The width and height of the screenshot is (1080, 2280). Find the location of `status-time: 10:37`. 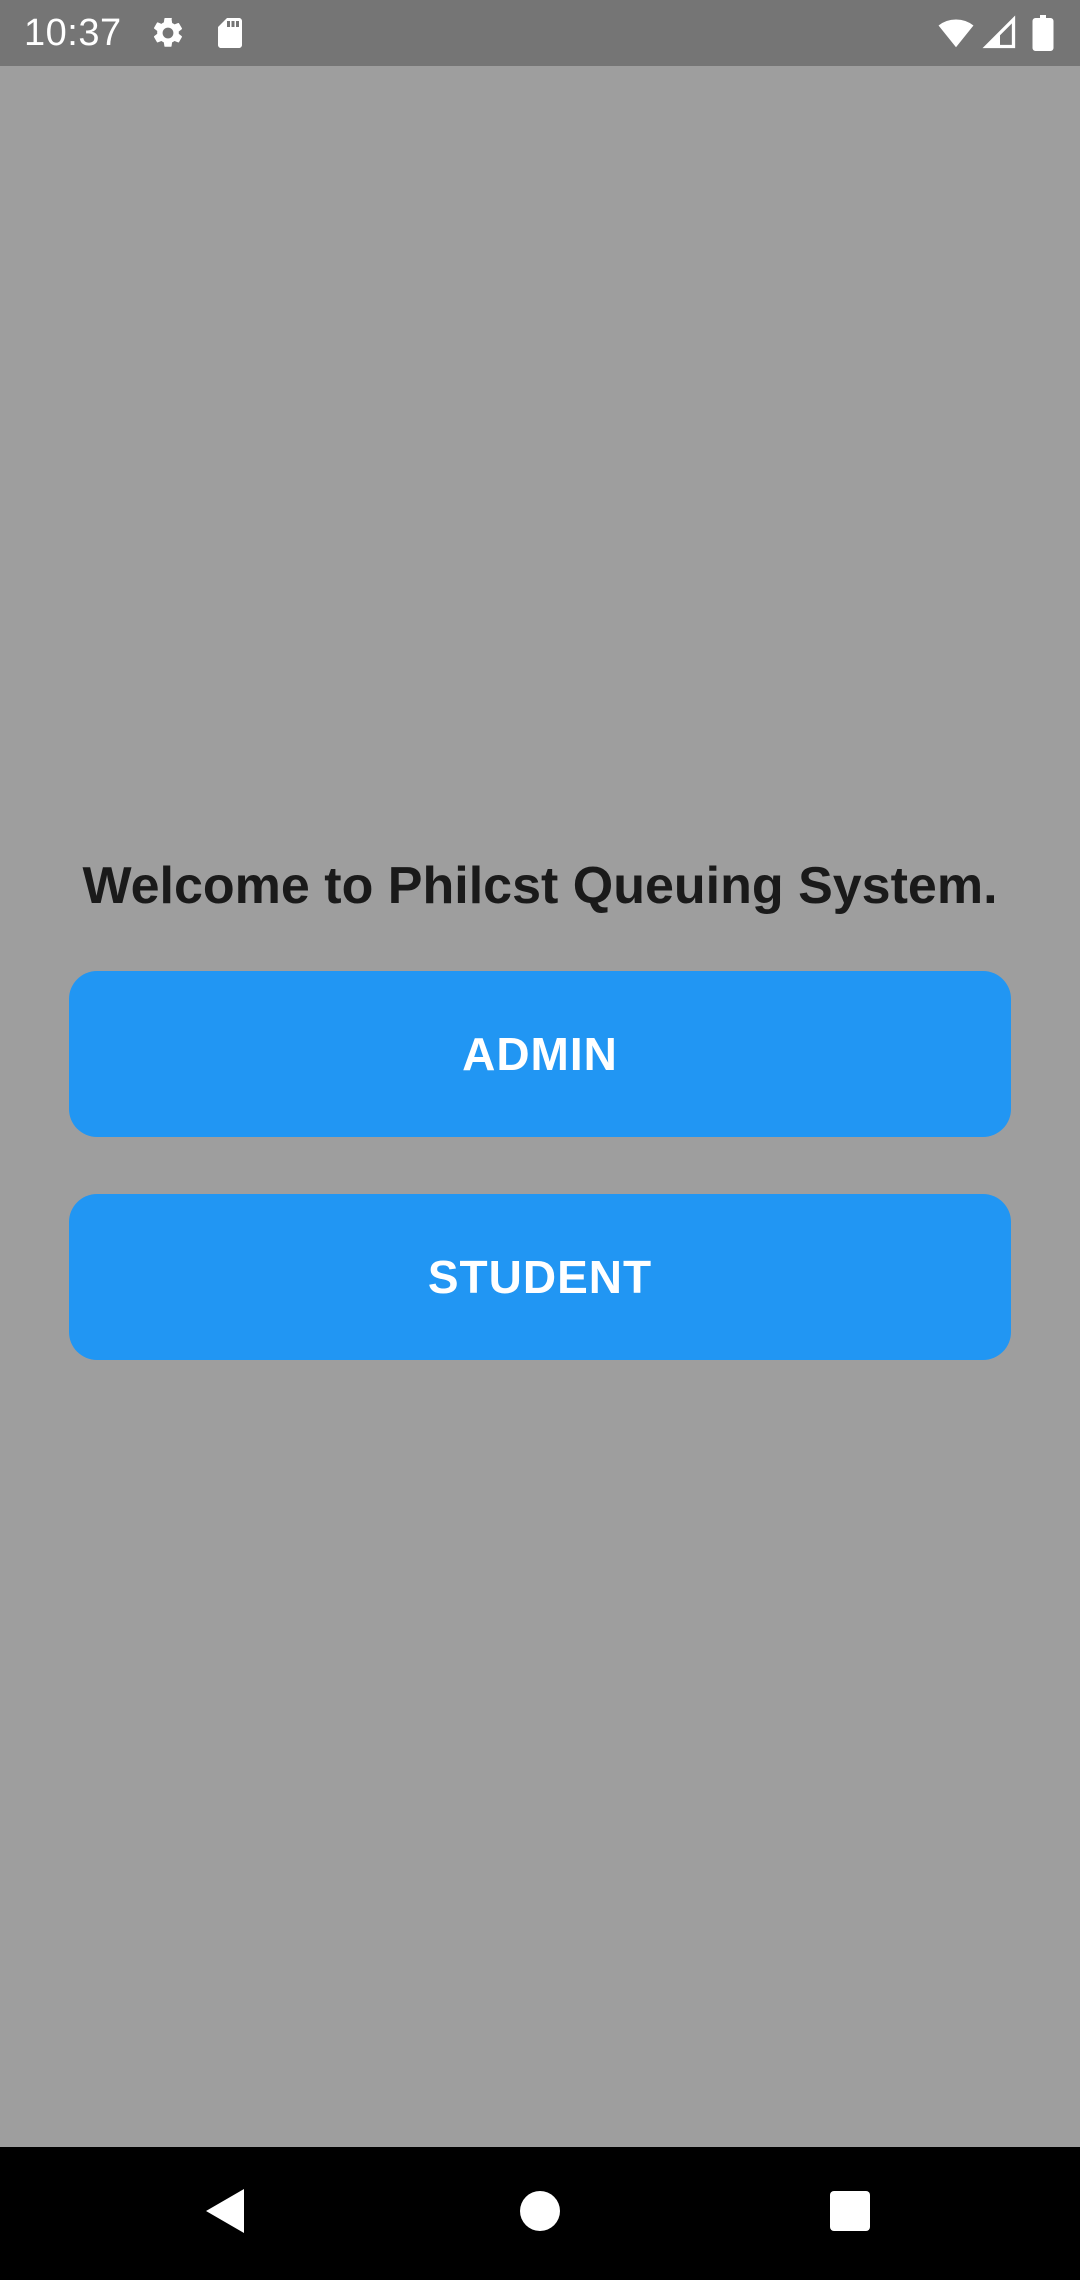

status-time: 10:37 is located at coordinates (73, 33).